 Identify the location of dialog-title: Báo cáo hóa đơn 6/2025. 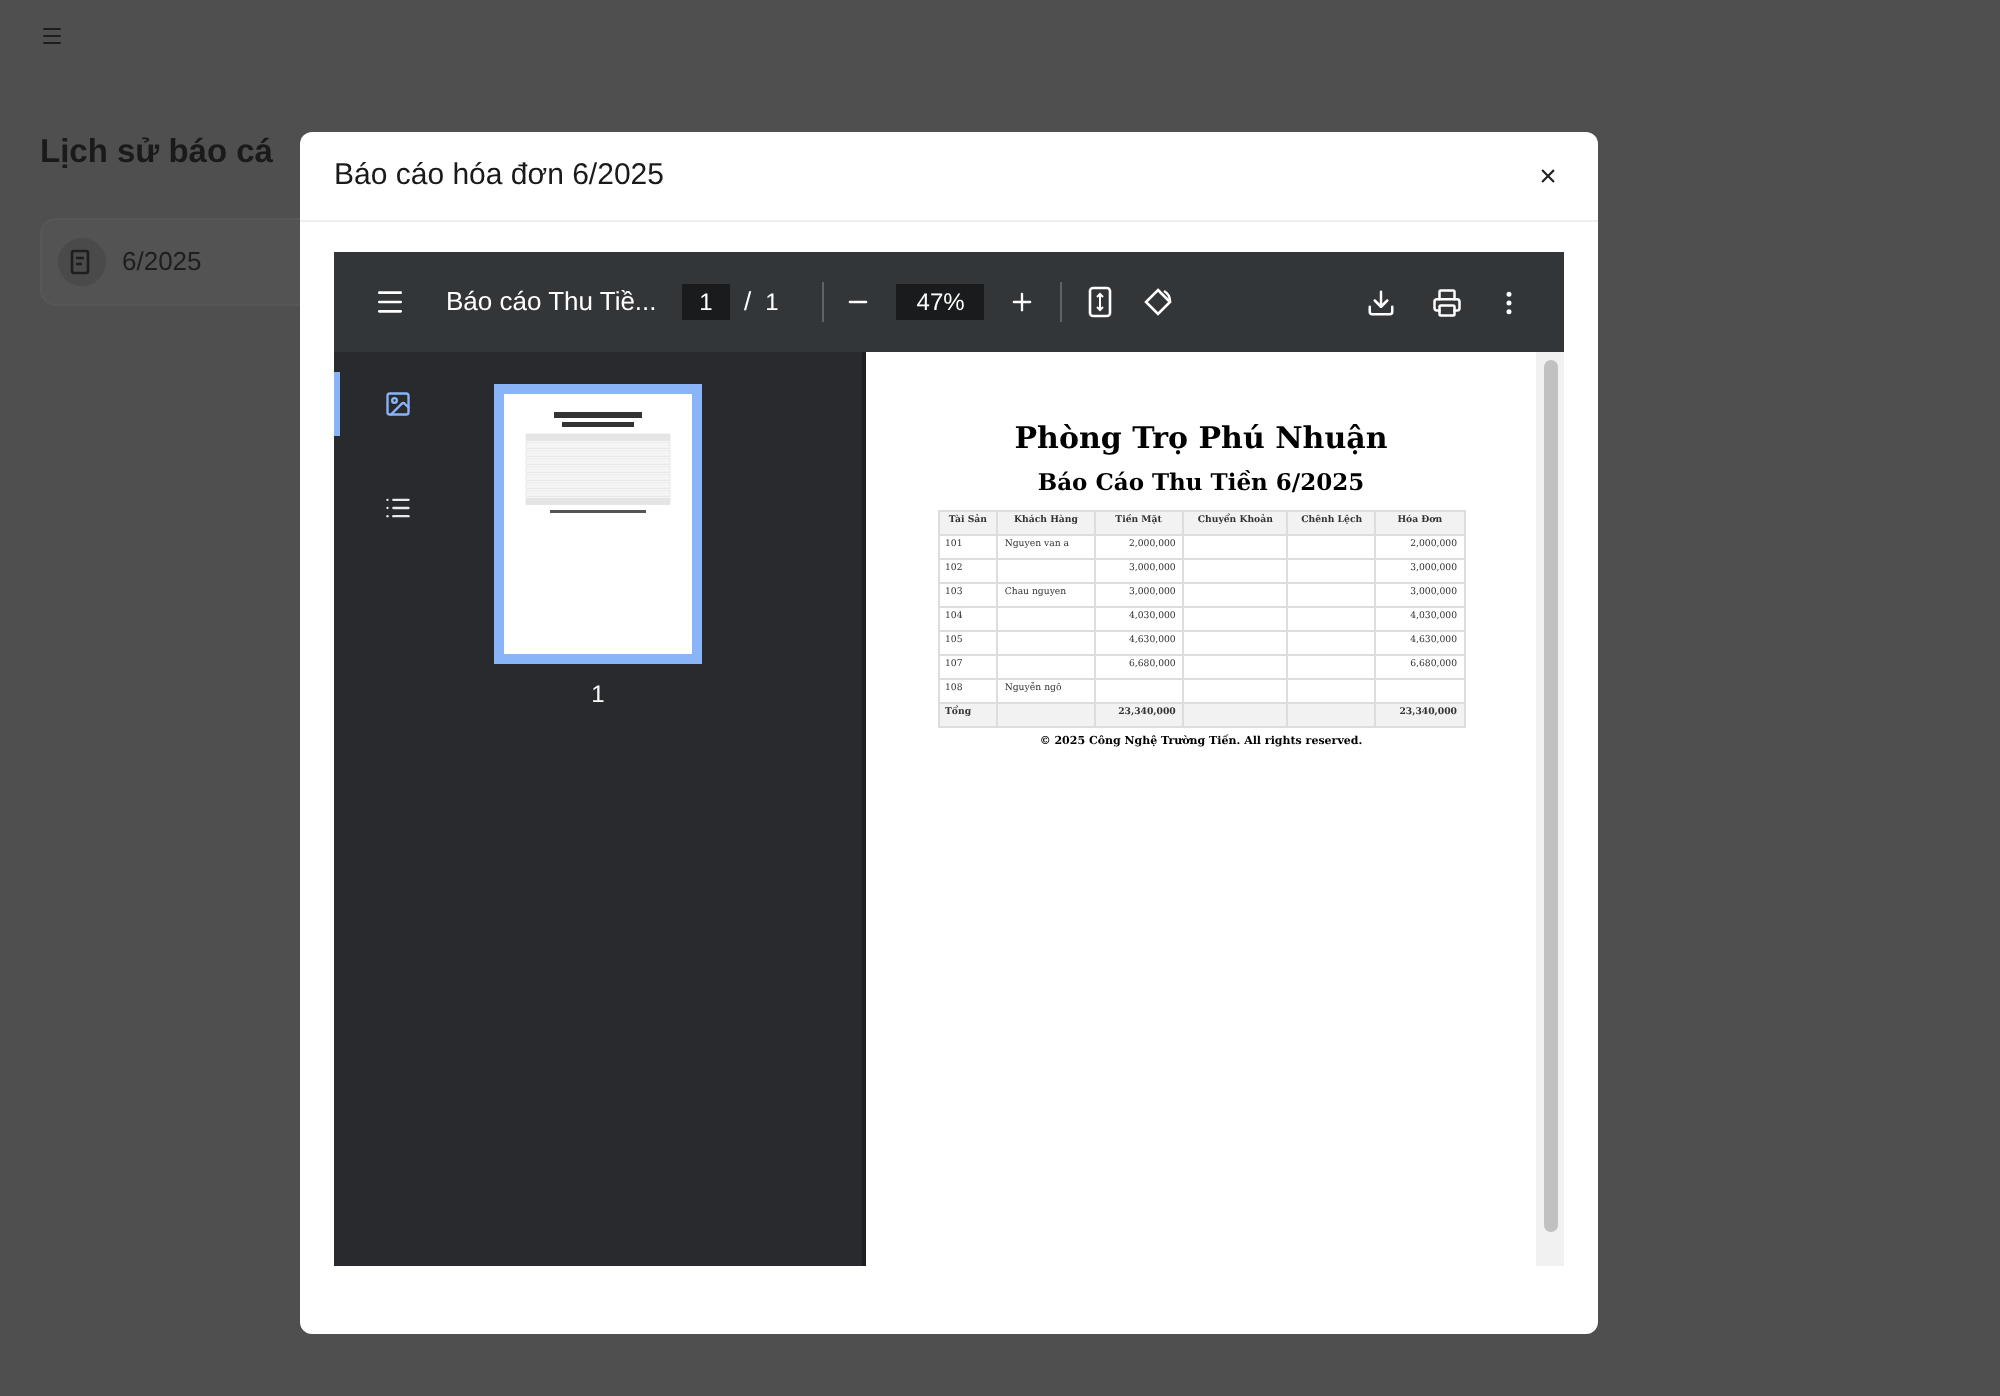
(499, 175).